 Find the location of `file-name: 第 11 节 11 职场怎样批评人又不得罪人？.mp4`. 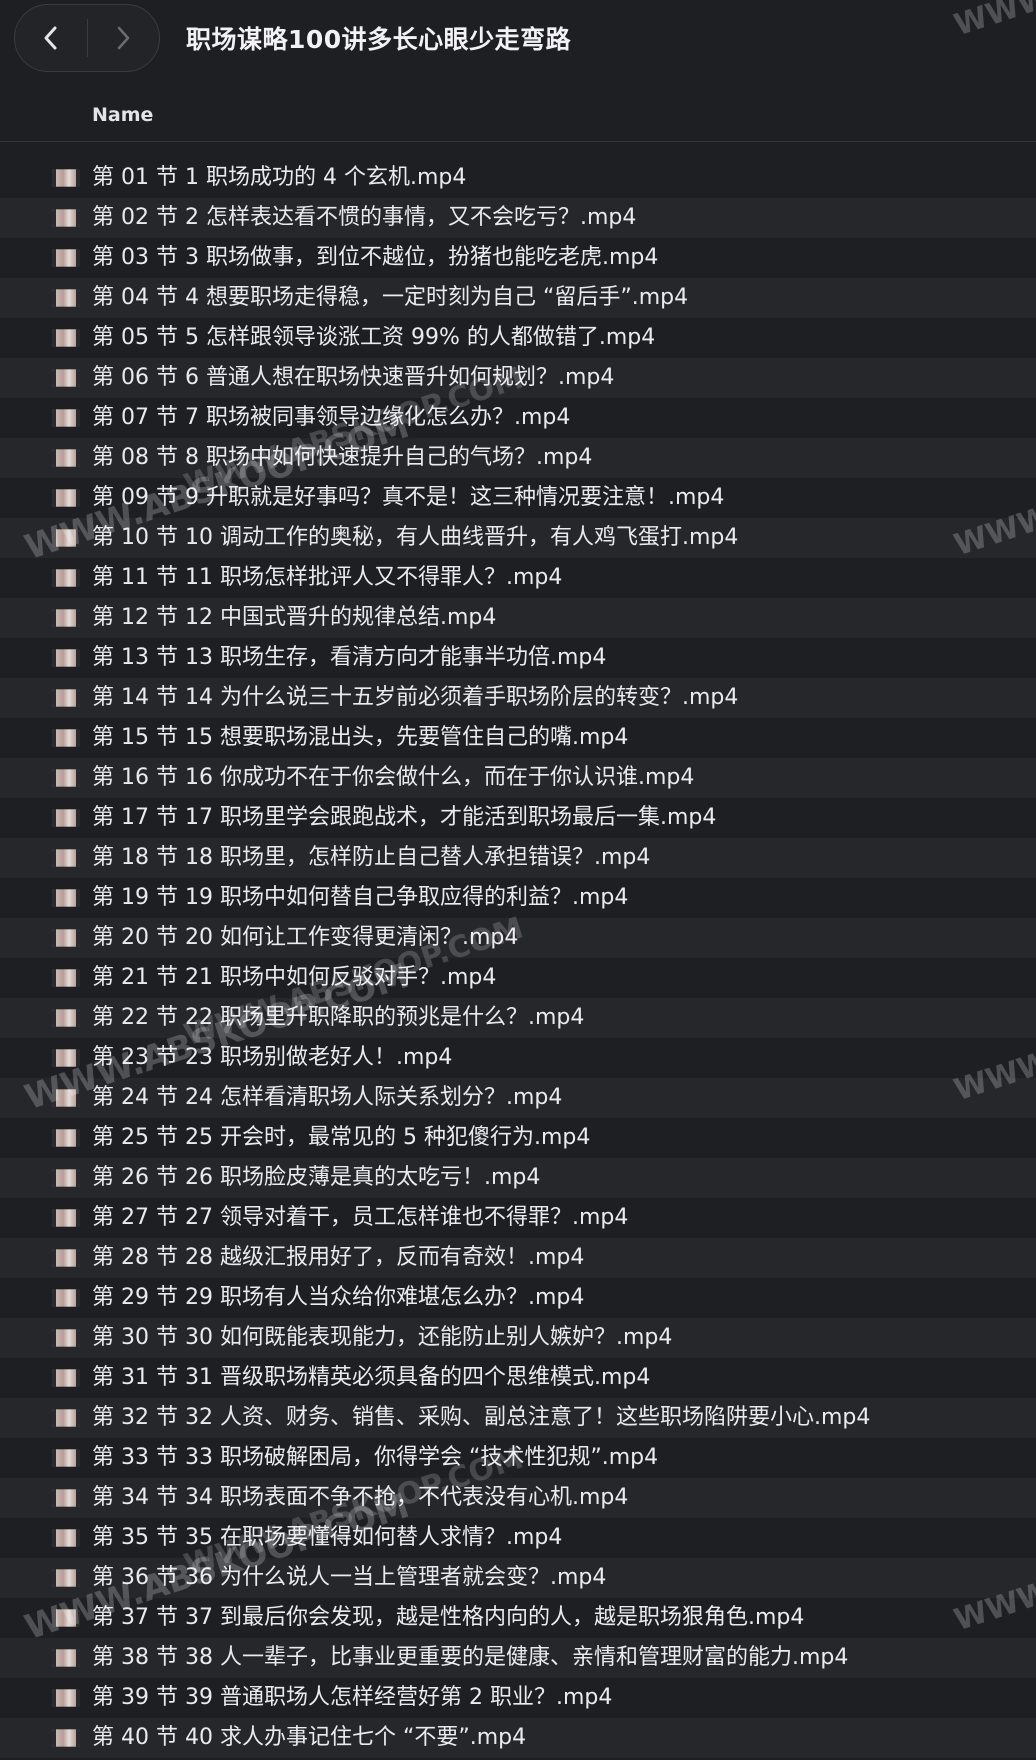

file-name: 第 11 节 11 职场怎样批评人又不得罪人？.mp4 is located at coordinates (327, 577).